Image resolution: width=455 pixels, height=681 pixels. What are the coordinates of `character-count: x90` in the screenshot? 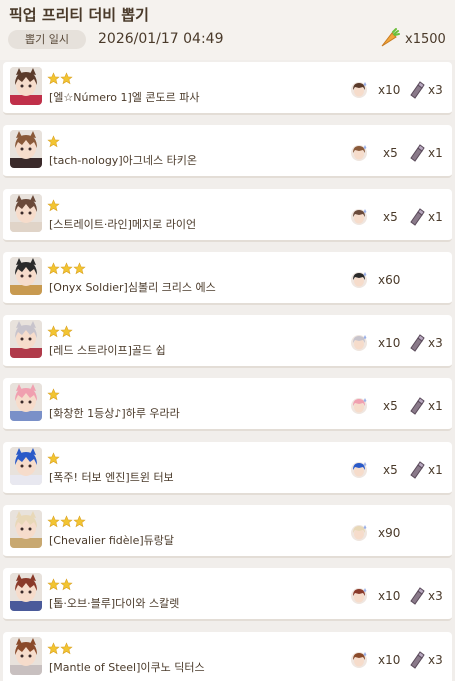 It's located at (389, 533).